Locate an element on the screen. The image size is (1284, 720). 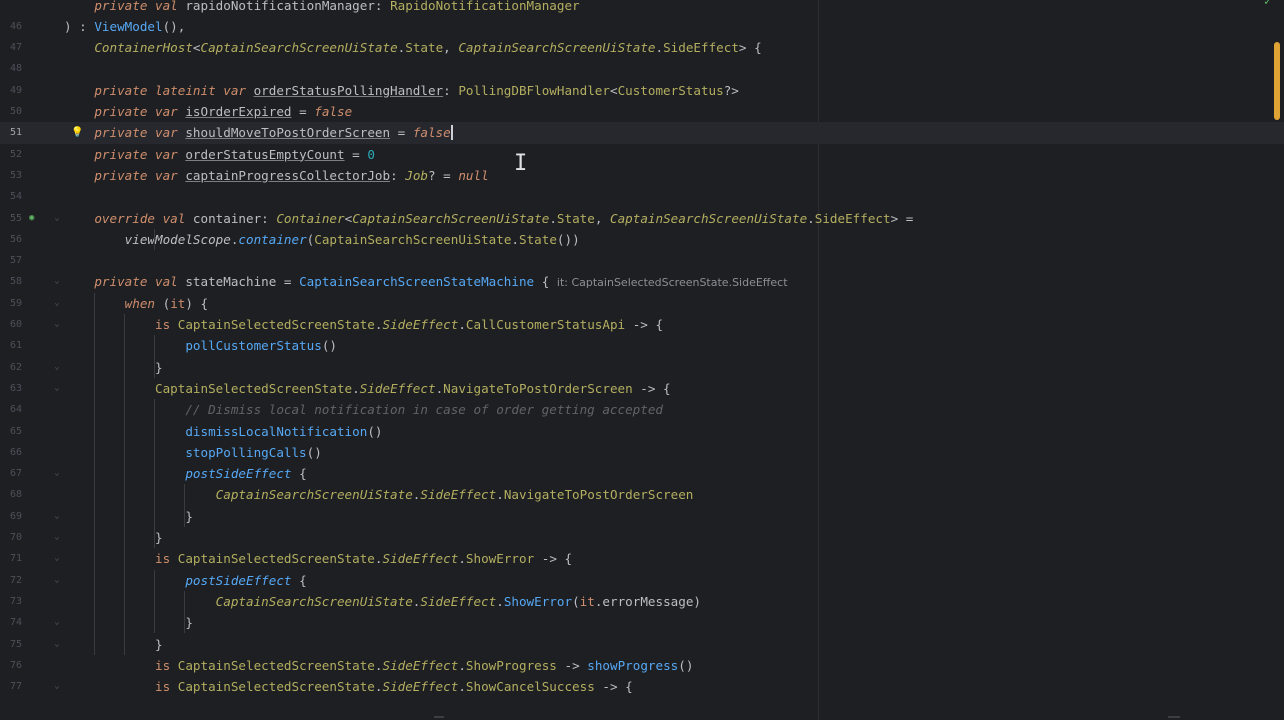
line-number: 53 is located at coordinates (11, 175).